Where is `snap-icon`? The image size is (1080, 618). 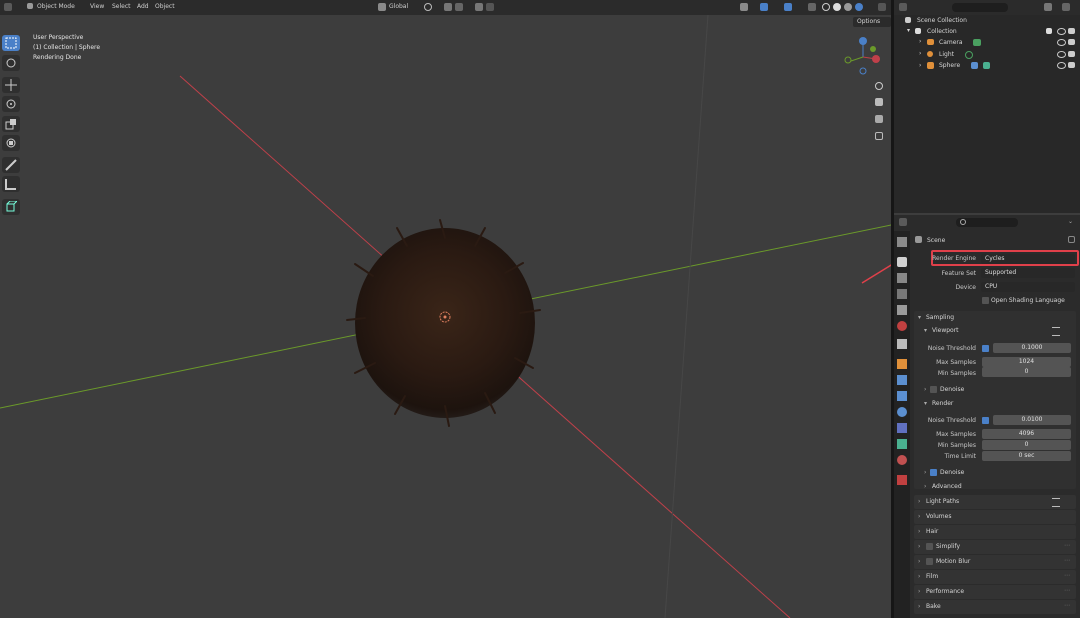 snap-icon is located at coordinates (448, 7).